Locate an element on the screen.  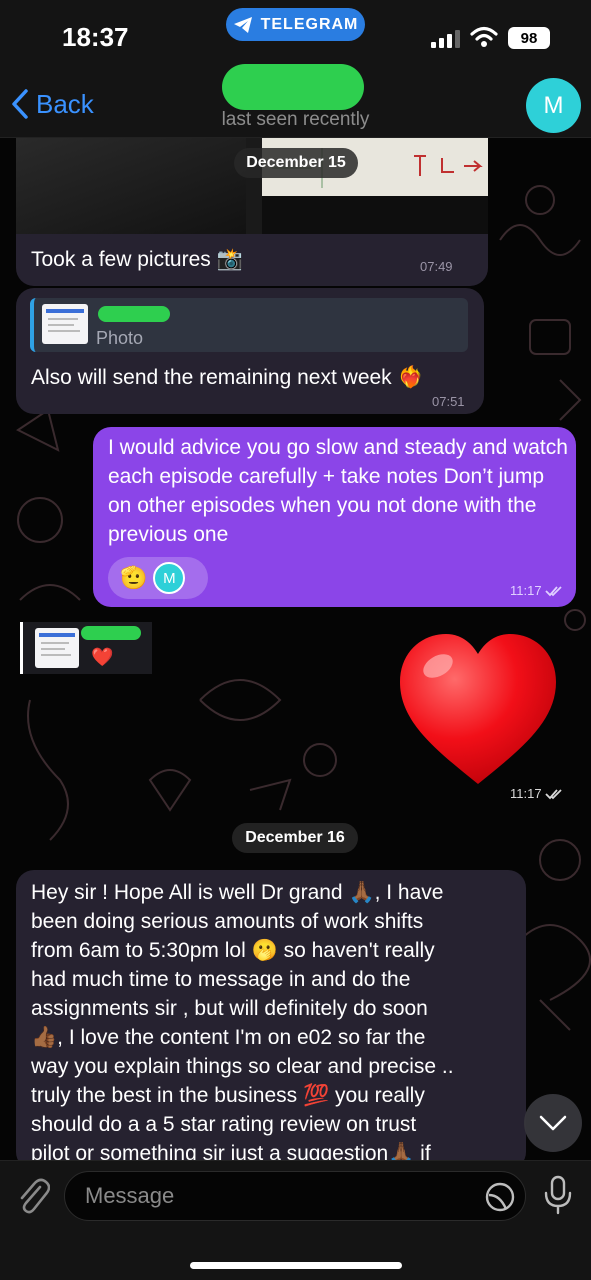
reaction-pill: 🫡 M is located at coordinates (158, 578).